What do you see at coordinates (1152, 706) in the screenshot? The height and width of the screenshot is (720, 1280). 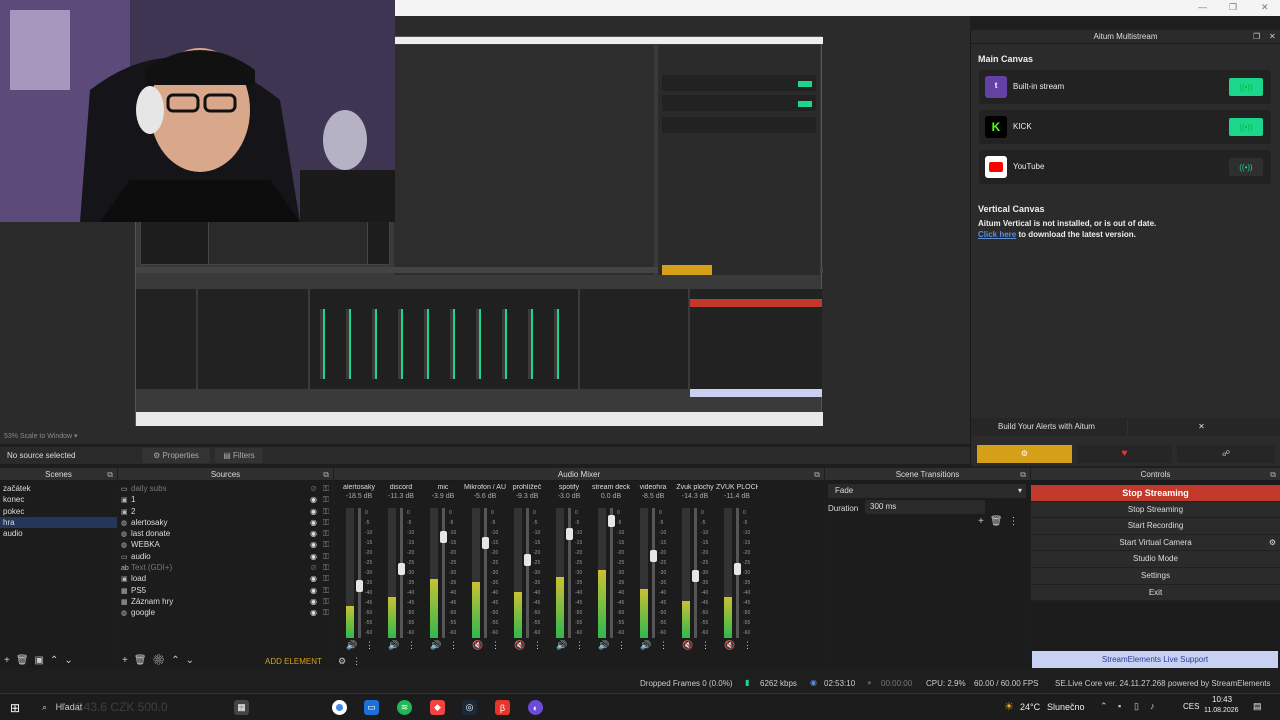 I see `volume-icon: ♪` at bounding box center [1152, 706].